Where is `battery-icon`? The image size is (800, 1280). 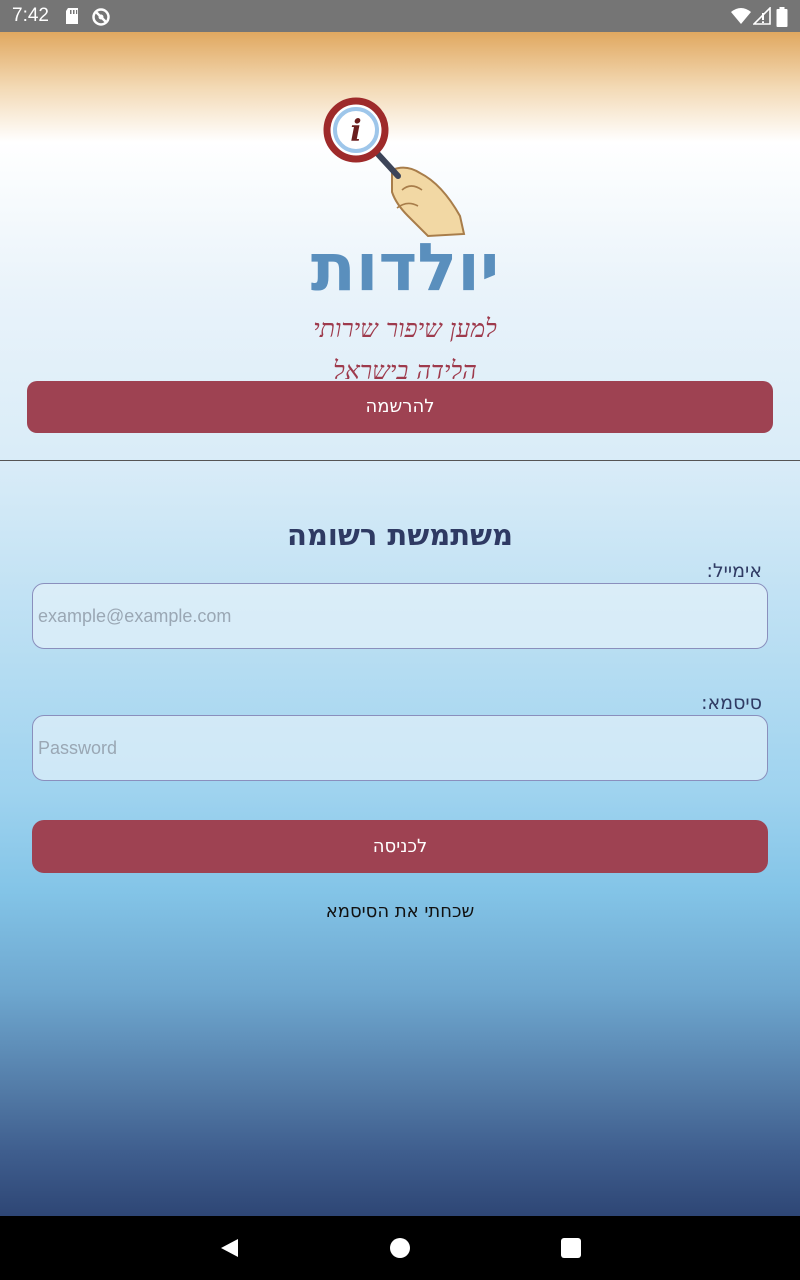 battery-icon is located at coordinates (782, 17).